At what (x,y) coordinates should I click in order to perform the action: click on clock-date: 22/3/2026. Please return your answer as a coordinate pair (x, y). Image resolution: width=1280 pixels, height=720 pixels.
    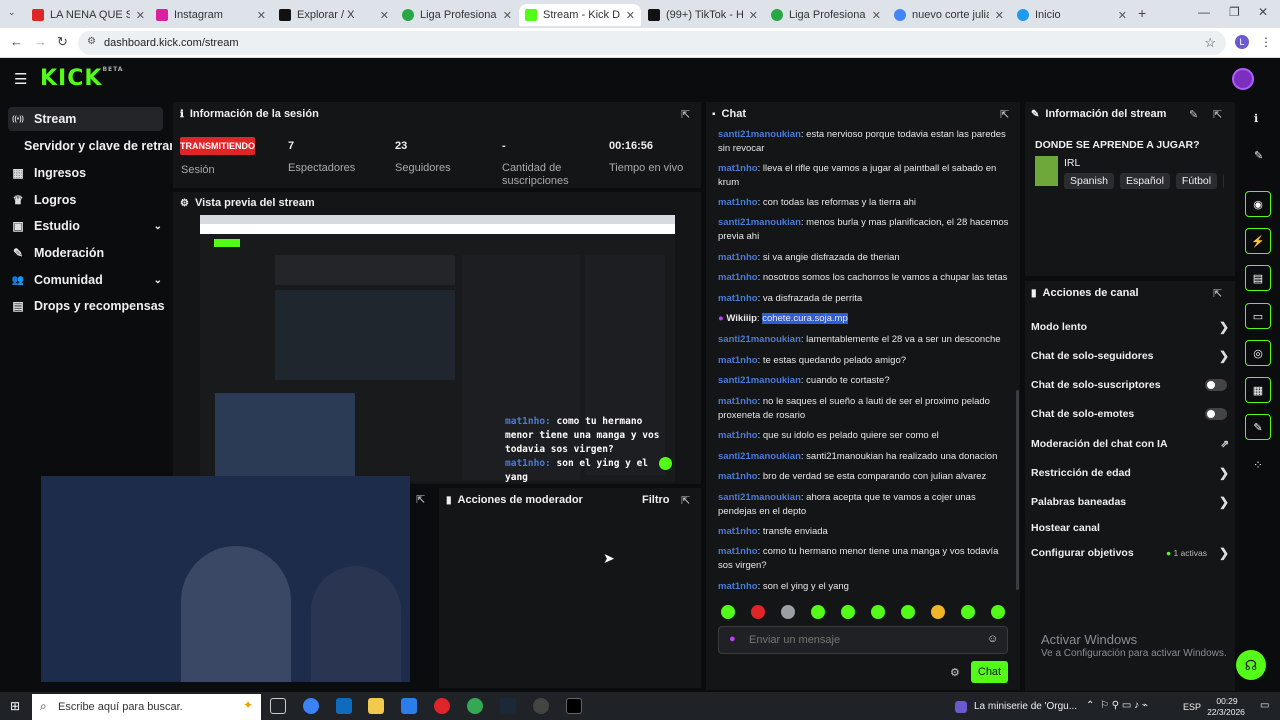
    Looking at the image, I should click on (1226, 712).